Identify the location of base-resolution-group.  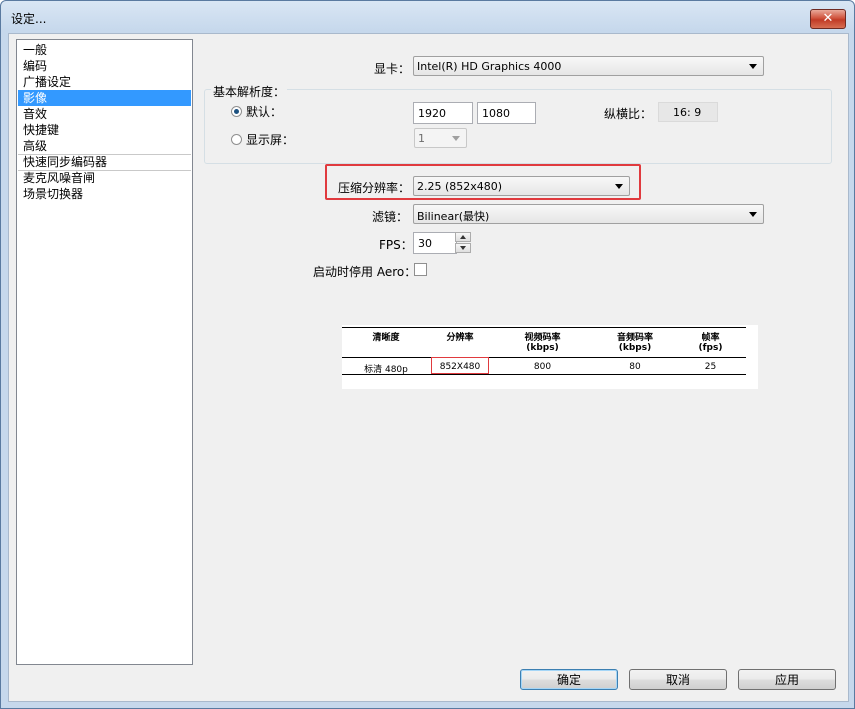
(518, 126).